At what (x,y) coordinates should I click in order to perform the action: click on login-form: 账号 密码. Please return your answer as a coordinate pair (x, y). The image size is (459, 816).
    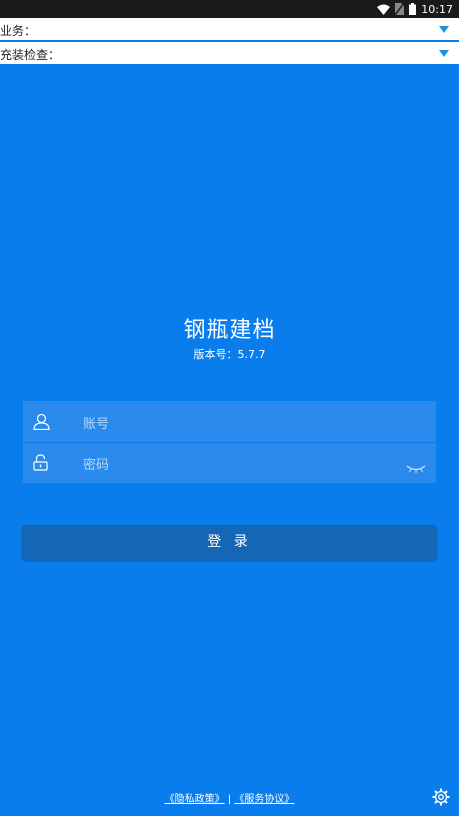
    Looking at the image, I should click on (229, 442).